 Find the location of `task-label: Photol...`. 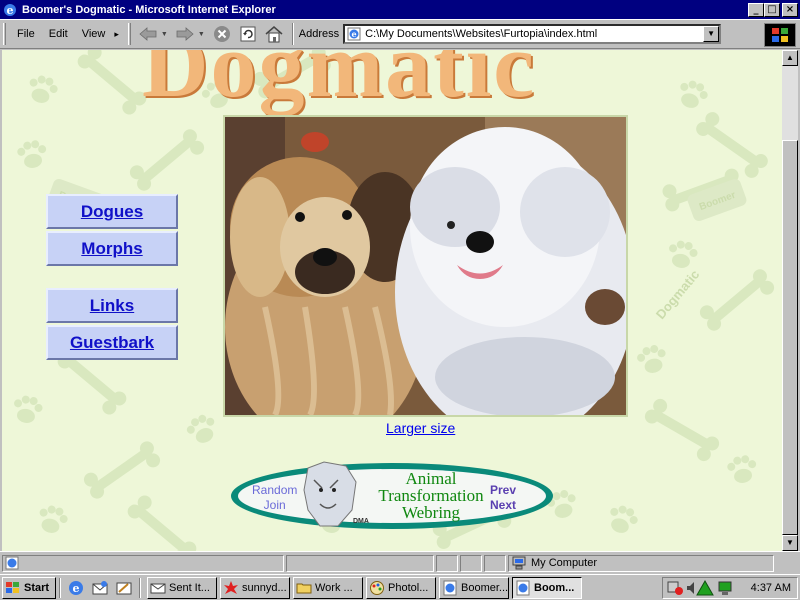

task-label: Photol... is located at coordinates (408, 587).